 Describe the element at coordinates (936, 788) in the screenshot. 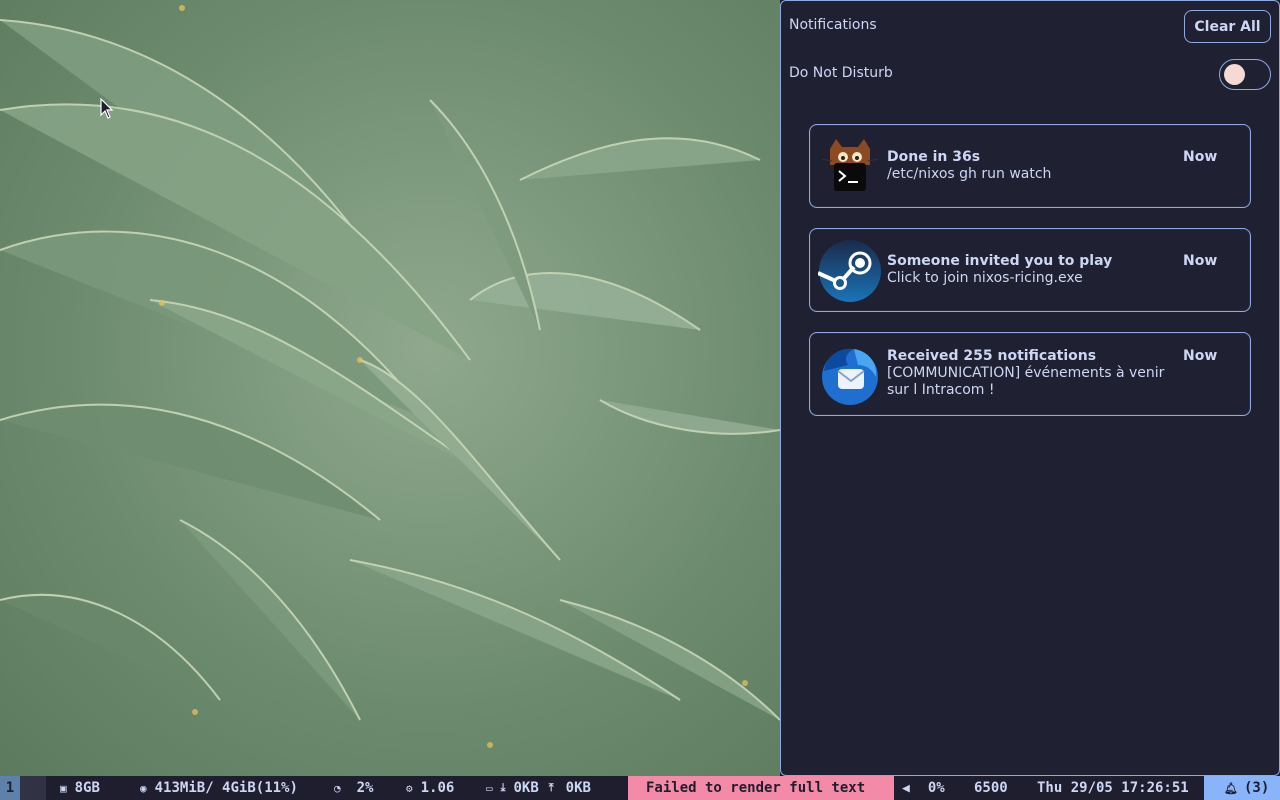

I see `volume-value: 0%` at that location.